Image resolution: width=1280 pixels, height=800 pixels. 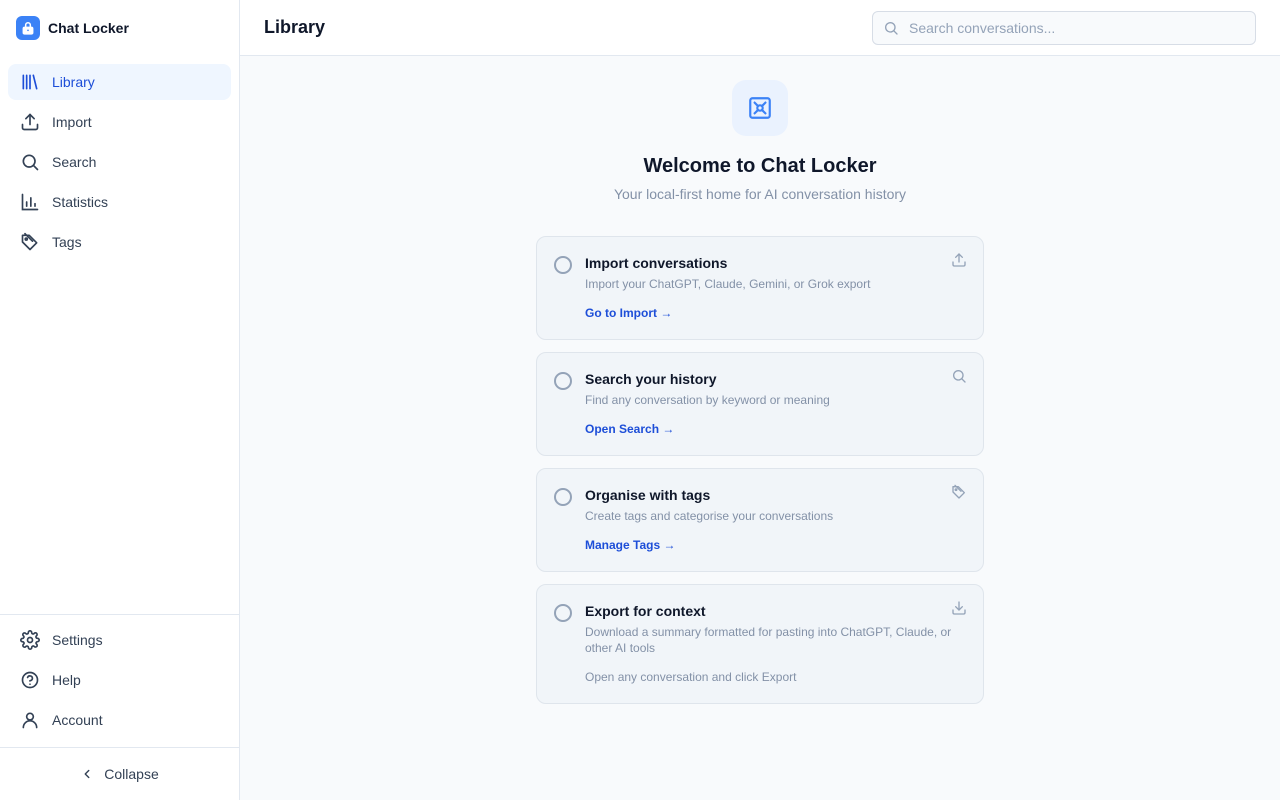 I want to click on search-bar, so click(x=1064, y=28).